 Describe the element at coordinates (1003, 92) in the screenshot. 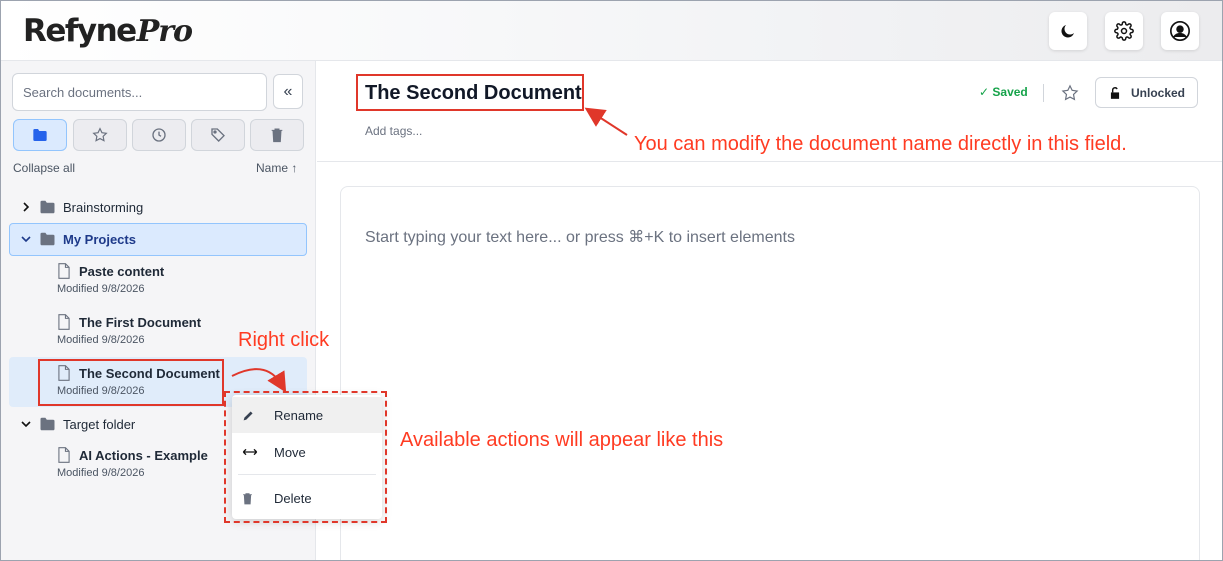

I see `saved-status: ✓ Saved` at that location.